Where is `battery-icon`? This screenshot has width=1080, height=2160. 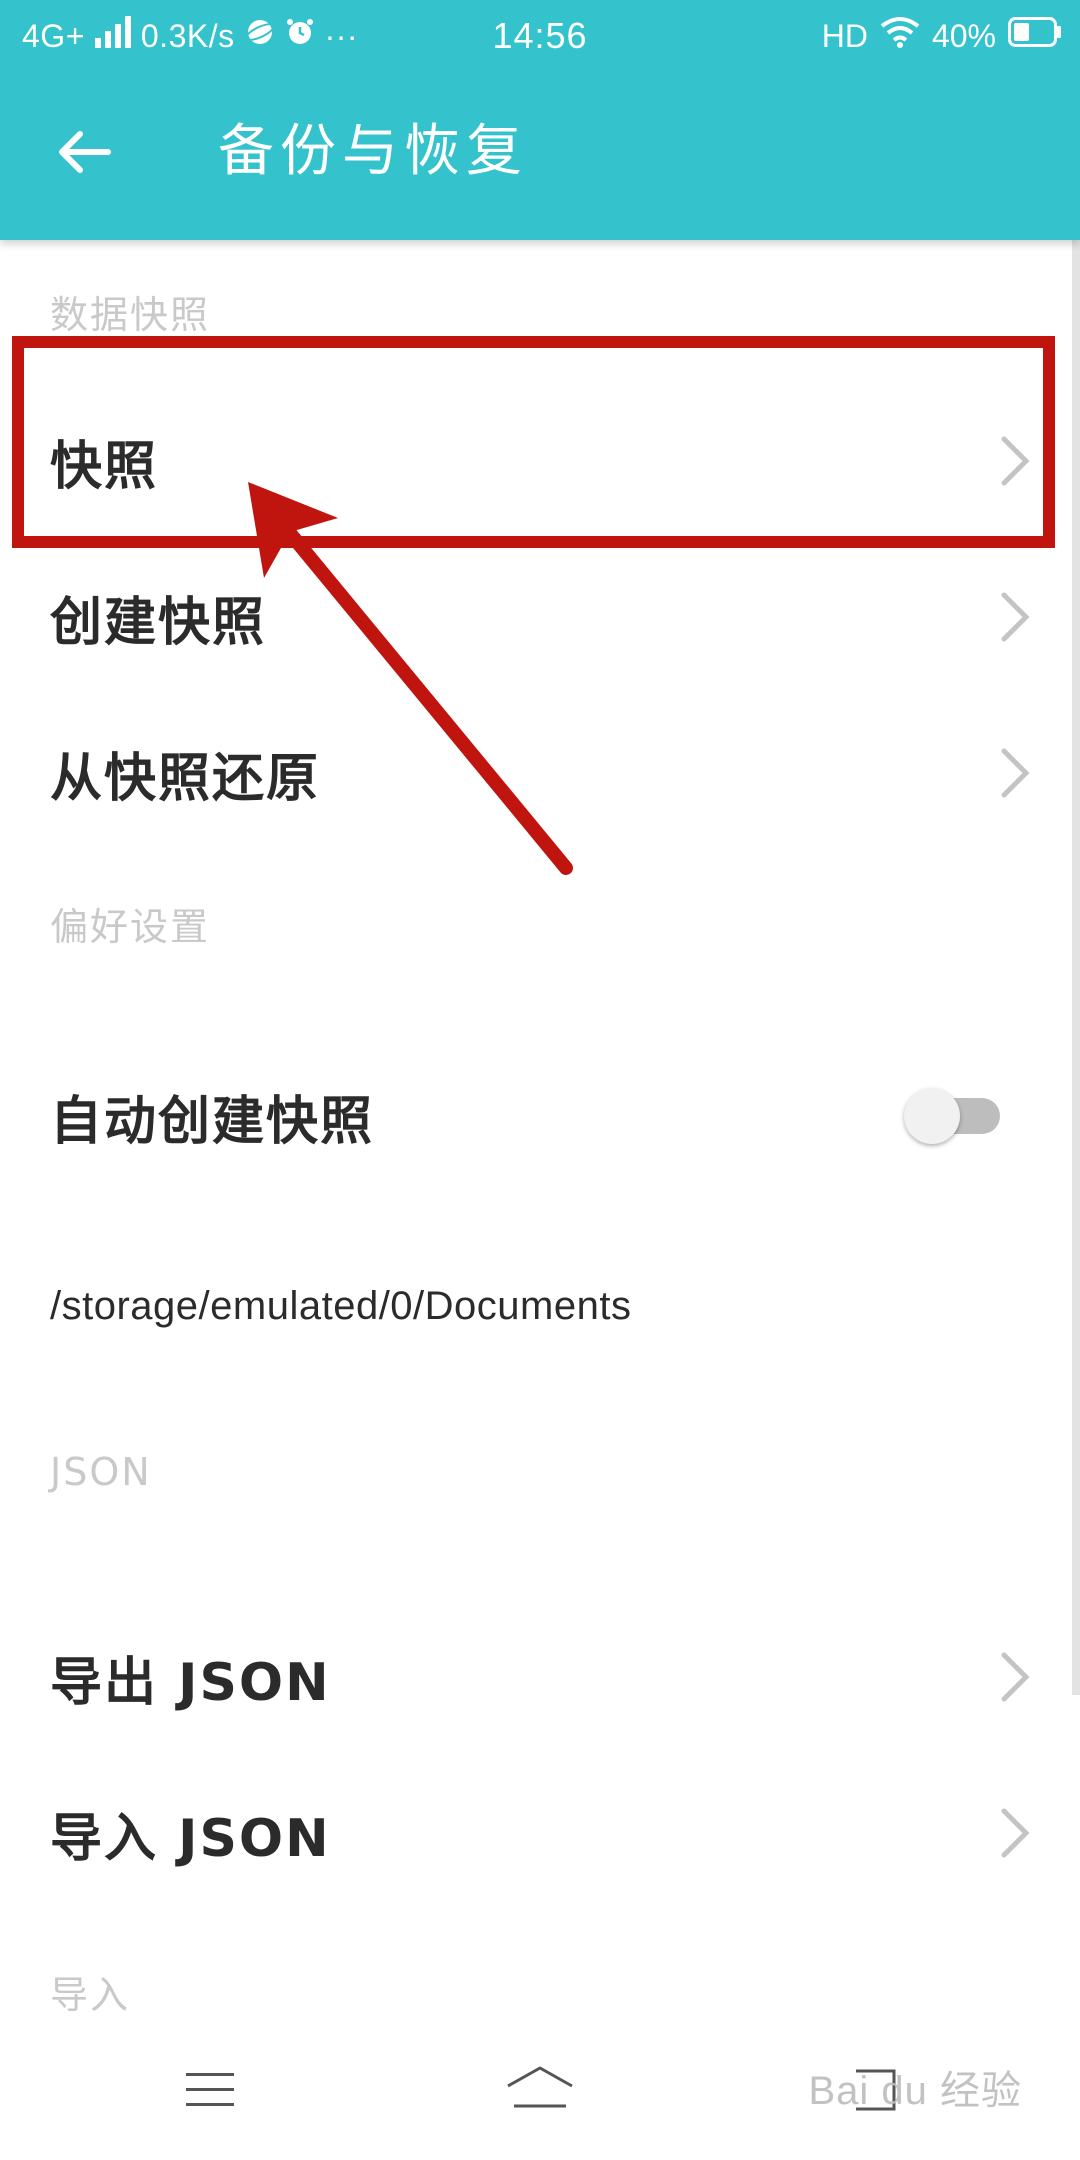
battery-icon is located at coordinates (1035, 36).